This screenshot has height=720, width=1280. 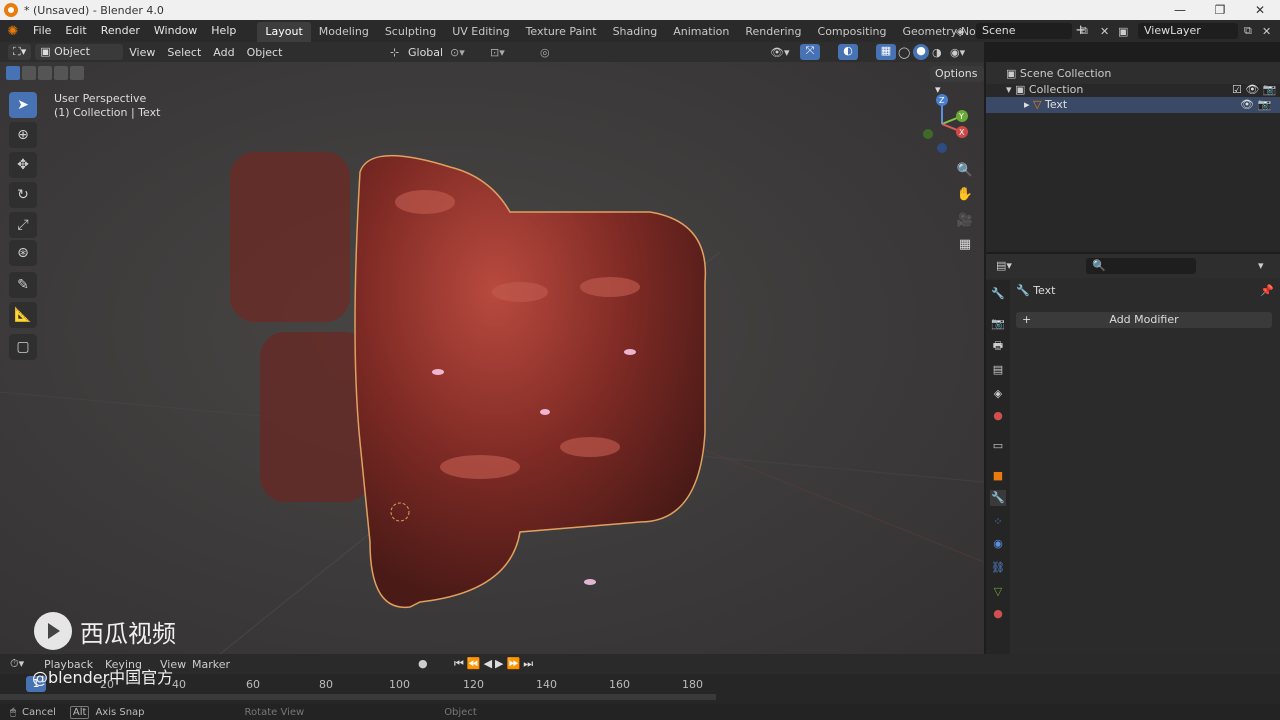 What do you see at coordinates (545, 52) in the screenshot?
I see `proportional-edit-icon: ◎` at bounding box center [545, 52].